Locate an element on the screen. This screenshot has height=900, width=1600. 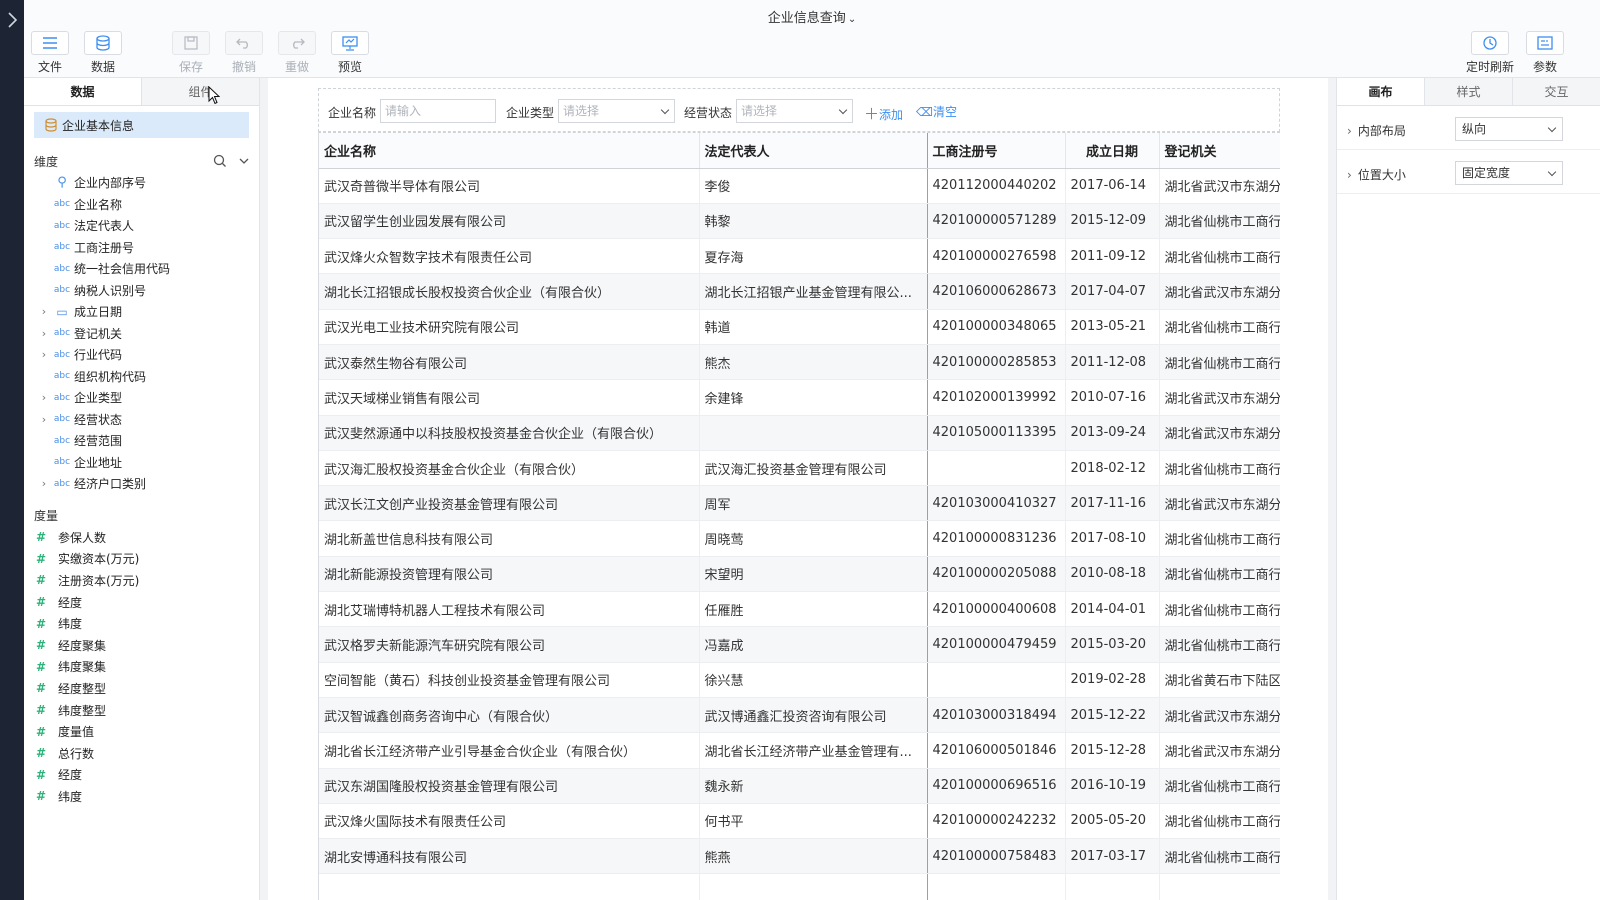
measure-item: # 纬度聚集 is located at coordinates (141, 667).